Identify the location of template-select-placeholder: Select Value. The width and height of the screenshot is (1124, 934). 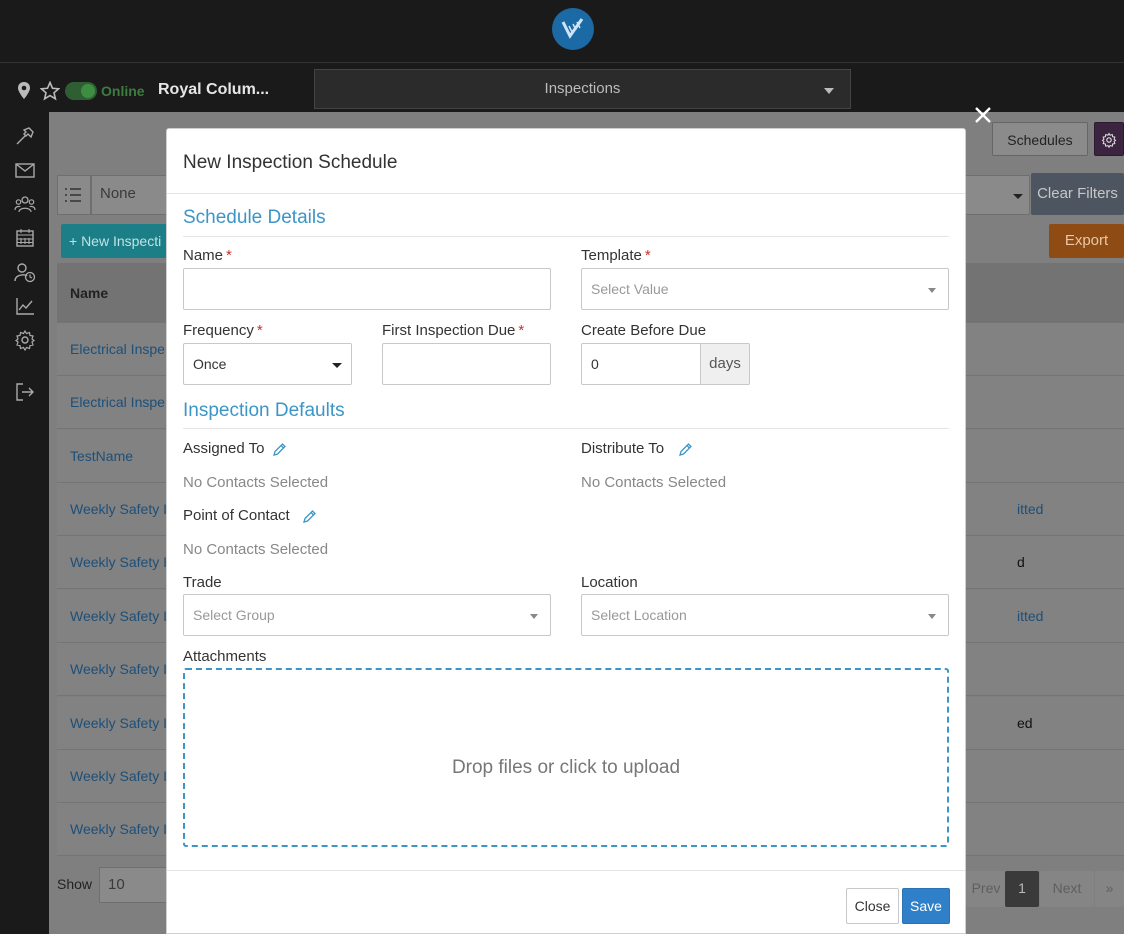
(630, 289).